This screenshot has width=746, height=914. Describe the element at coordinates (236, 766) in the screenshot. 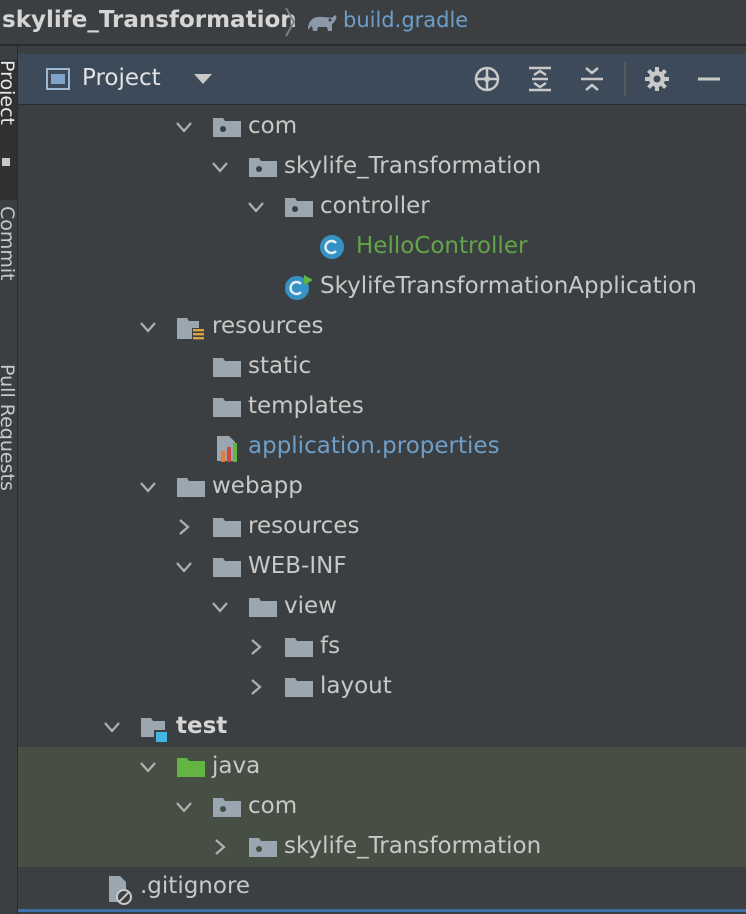

I see `tree-item-label: java` at that location.